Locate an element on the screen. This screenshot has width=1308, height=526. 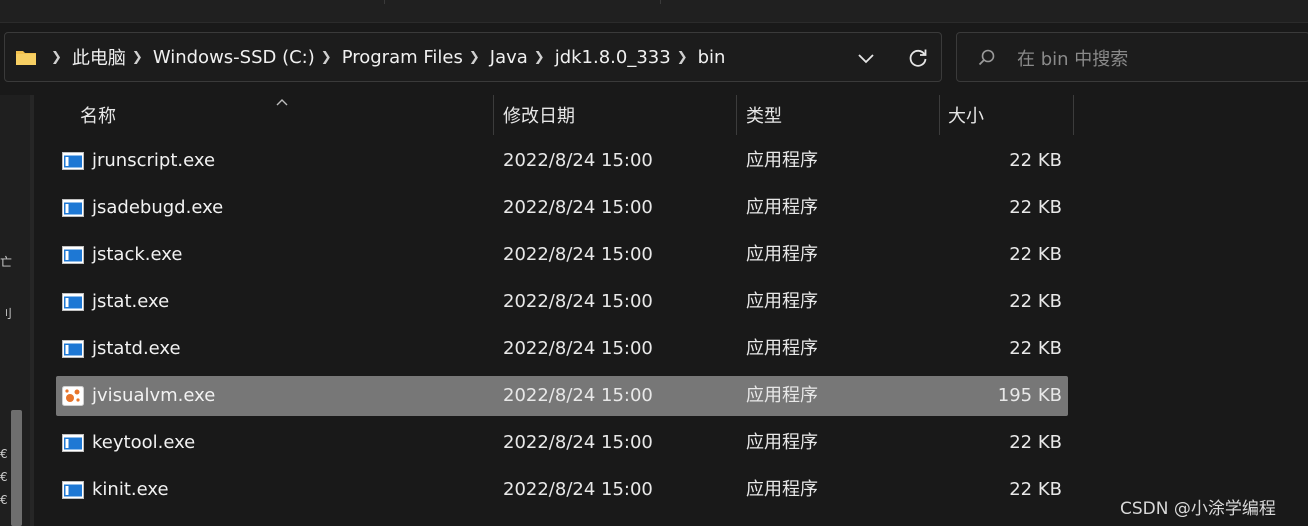
refresh-icon is located at coordinates (918, 58).